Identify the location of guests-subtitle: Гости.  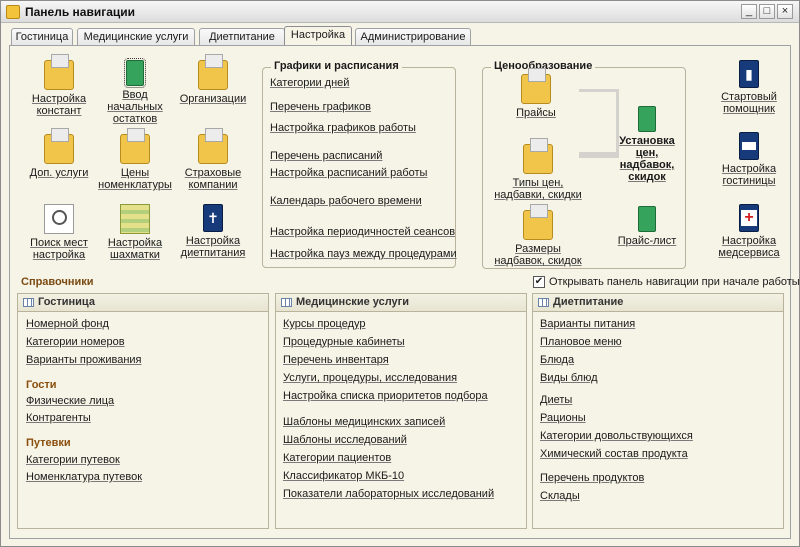
(41, 385).